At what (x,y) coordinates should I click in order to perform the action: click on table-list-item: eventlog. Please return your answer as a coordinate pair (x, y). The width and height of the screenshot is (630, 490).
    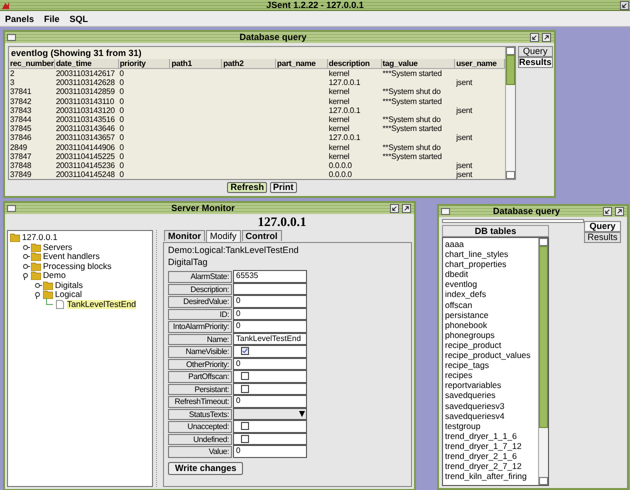
    Looking at the image, I should click on (461, 284).